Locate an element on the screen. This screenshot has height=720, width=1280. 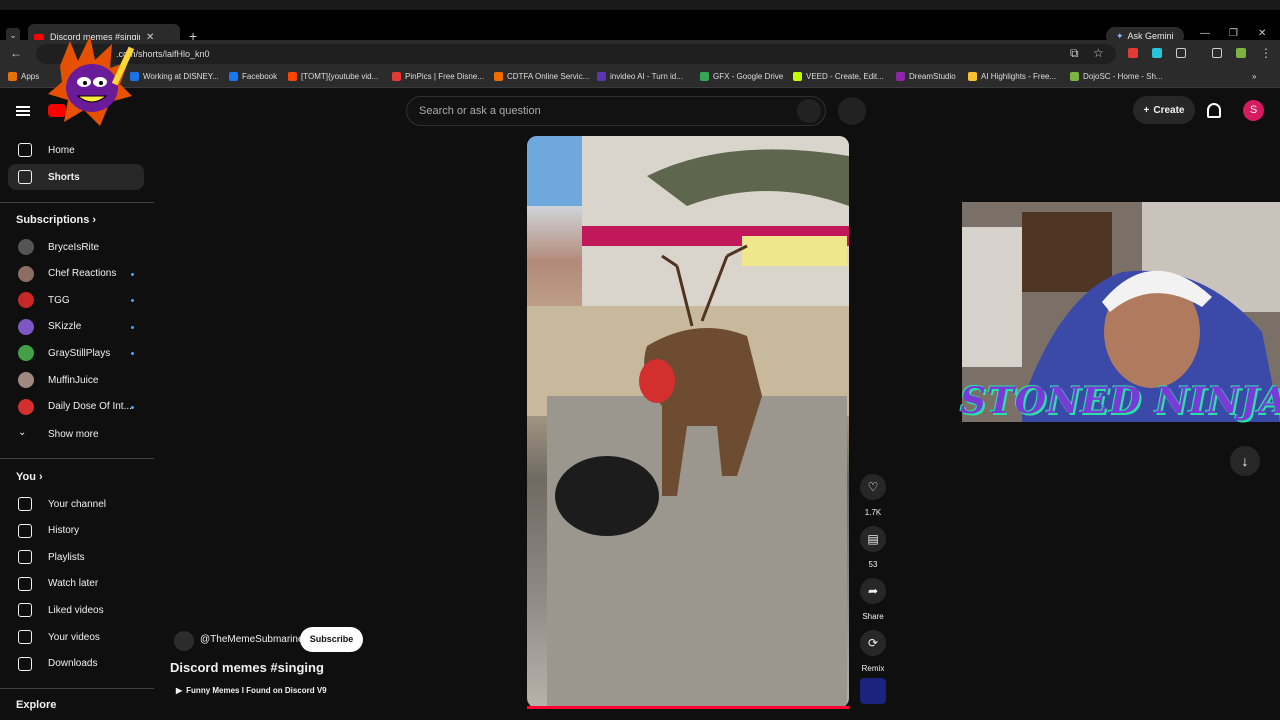
share-icon: ➦ is located at coordinates (873, 591).